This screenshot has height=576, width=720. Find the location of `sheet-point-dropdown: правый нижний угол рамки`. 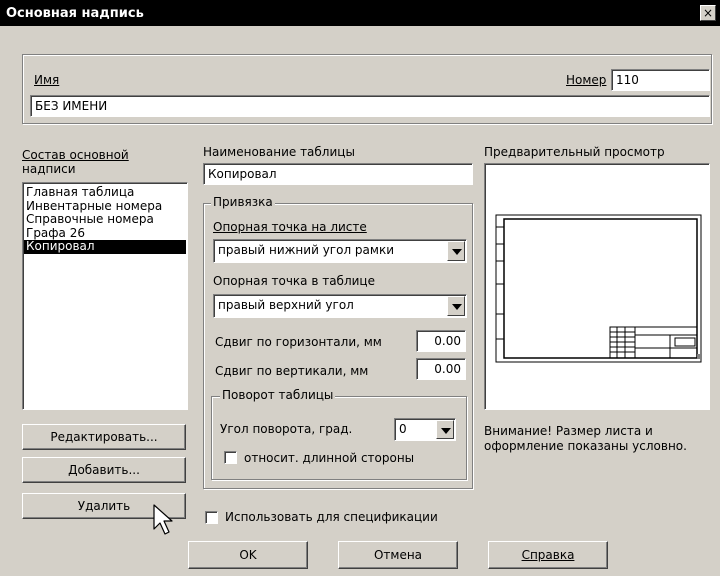

sheet-point-dropdown: правый нижний угол рамки is located at coordinates (340, 251).